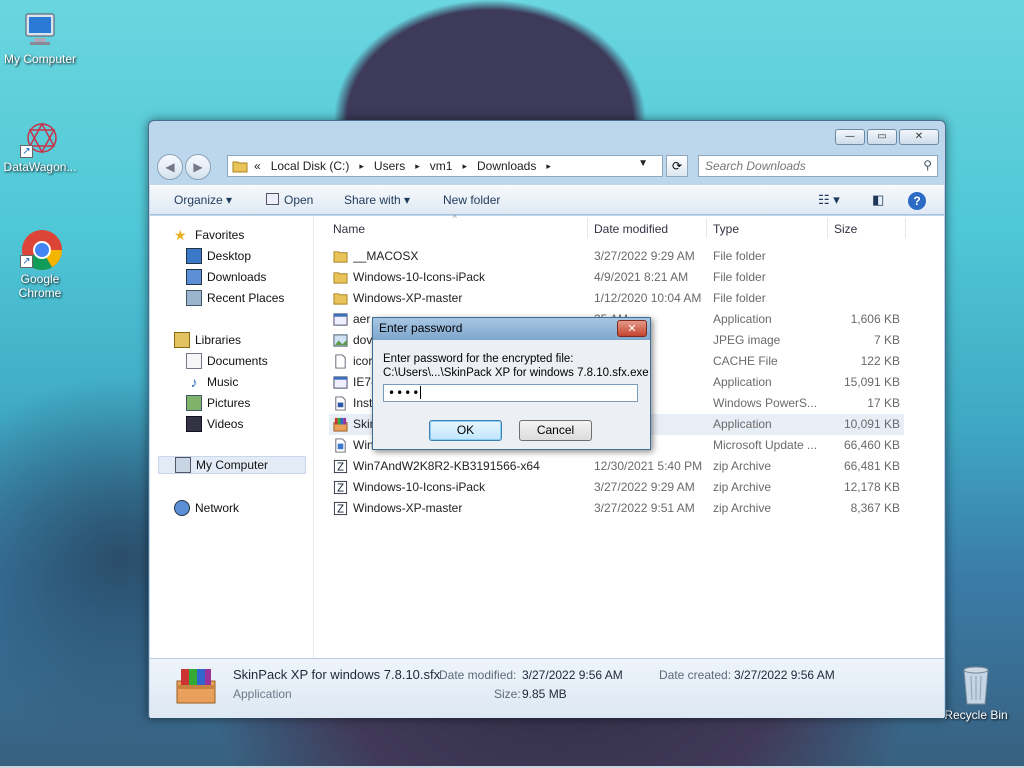 Image resolution: width=1024 pixels, height=768 pixels. Describe the element at coordinates (183, 465) in the screenshot. I see `my-computer-icon` at that location.